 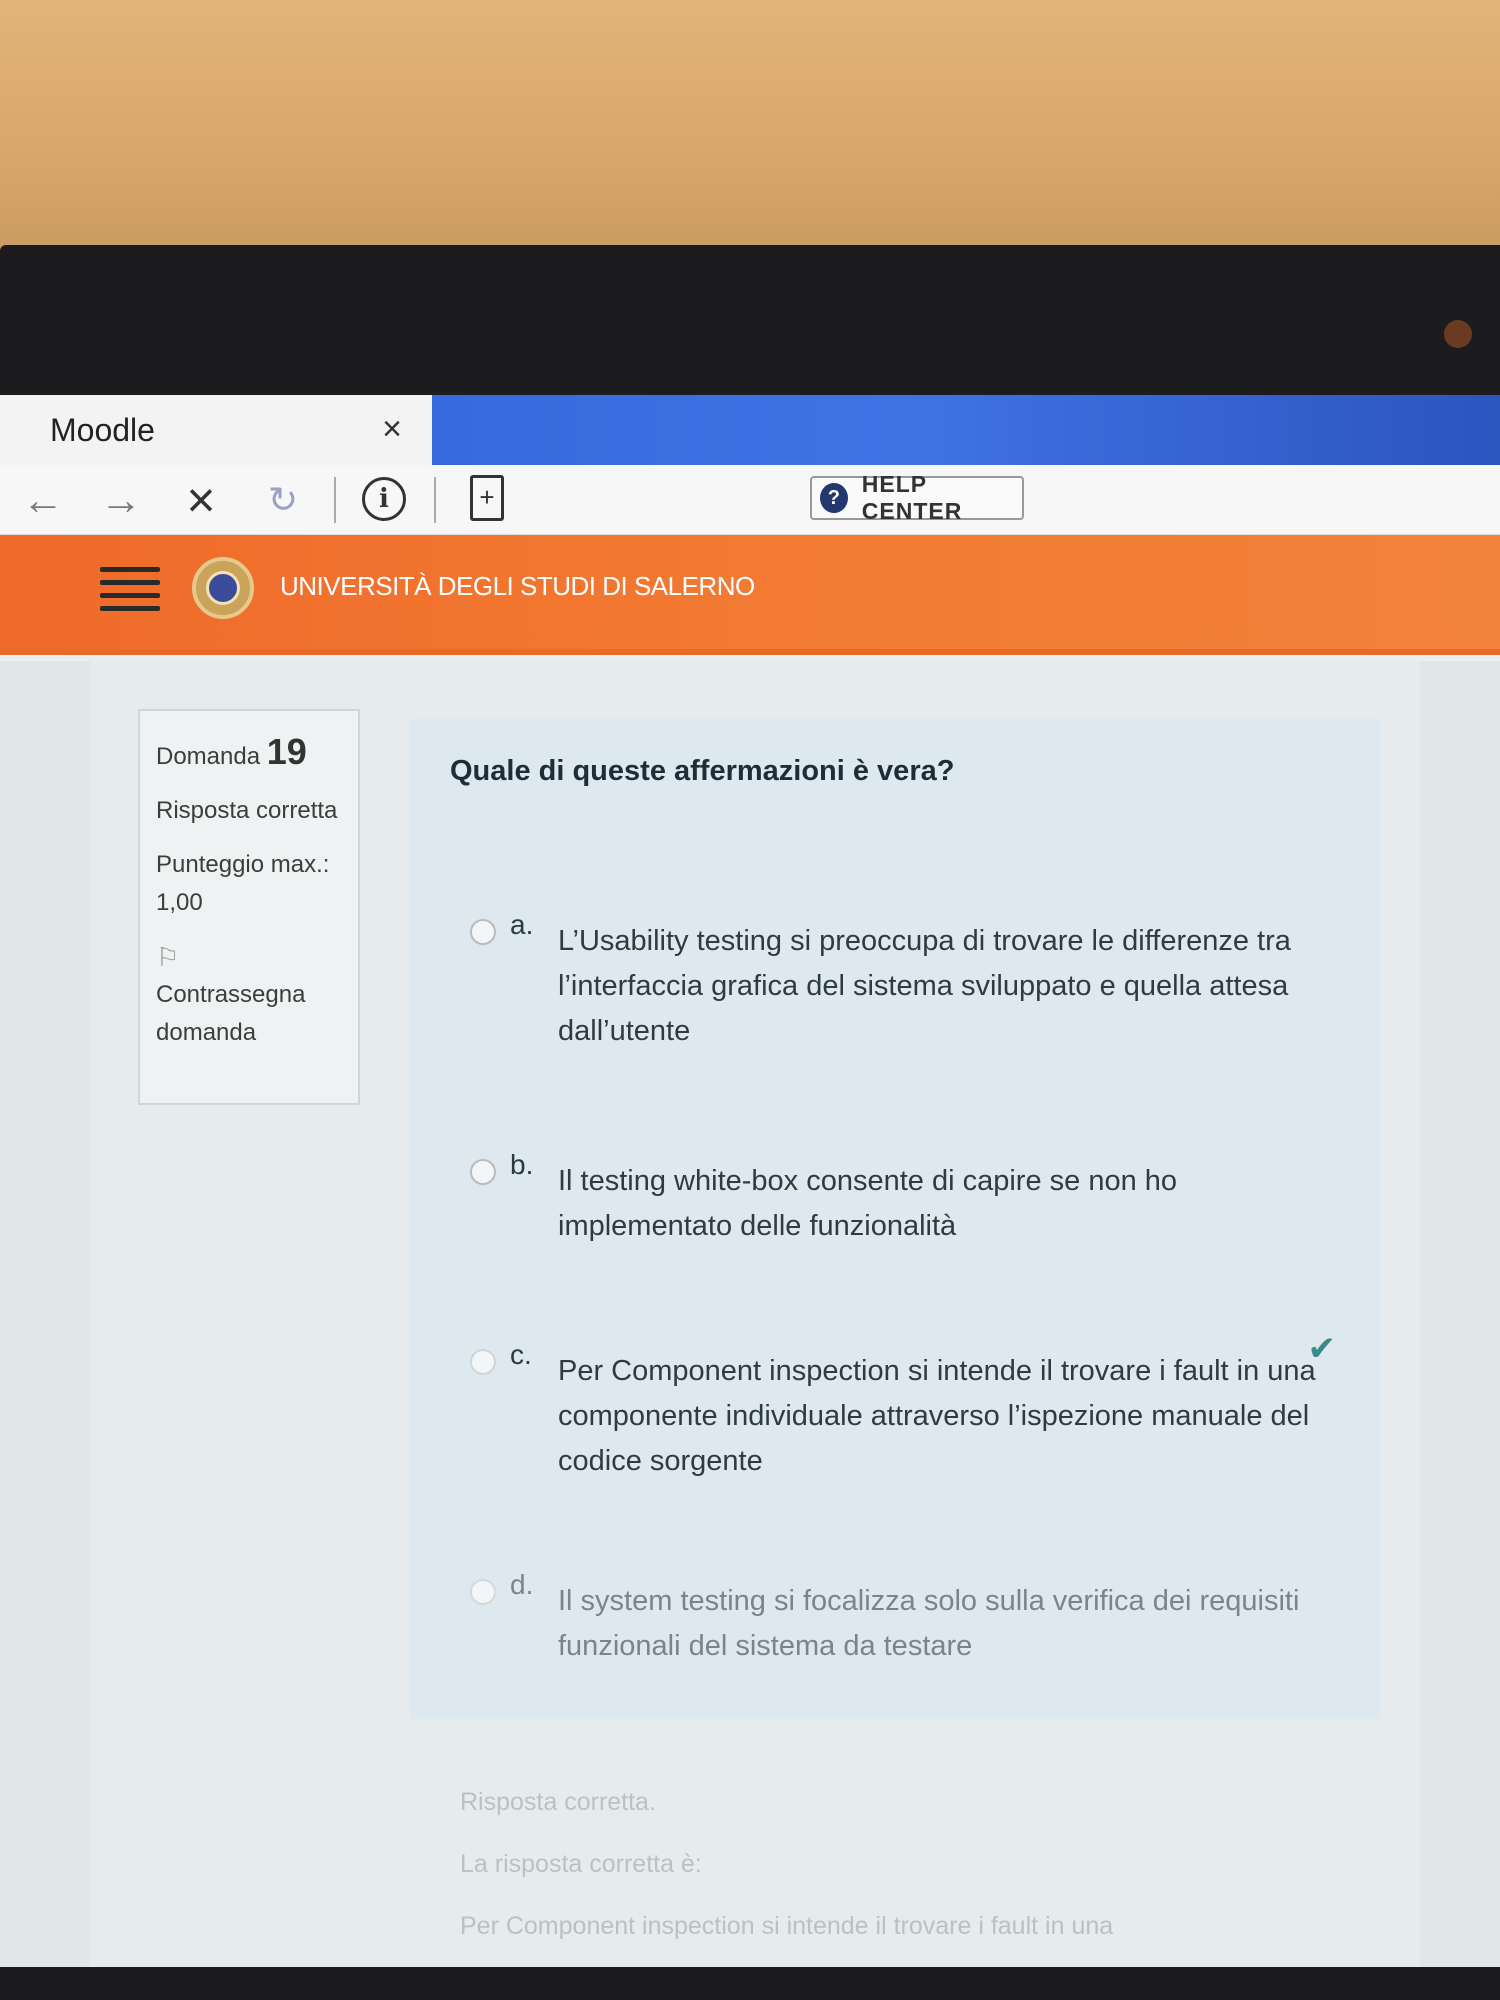 What do you see at coordinates (121, 500) in the screenshot?
I see `forward-arrow-icon: →` at bounding box center [121, 500].